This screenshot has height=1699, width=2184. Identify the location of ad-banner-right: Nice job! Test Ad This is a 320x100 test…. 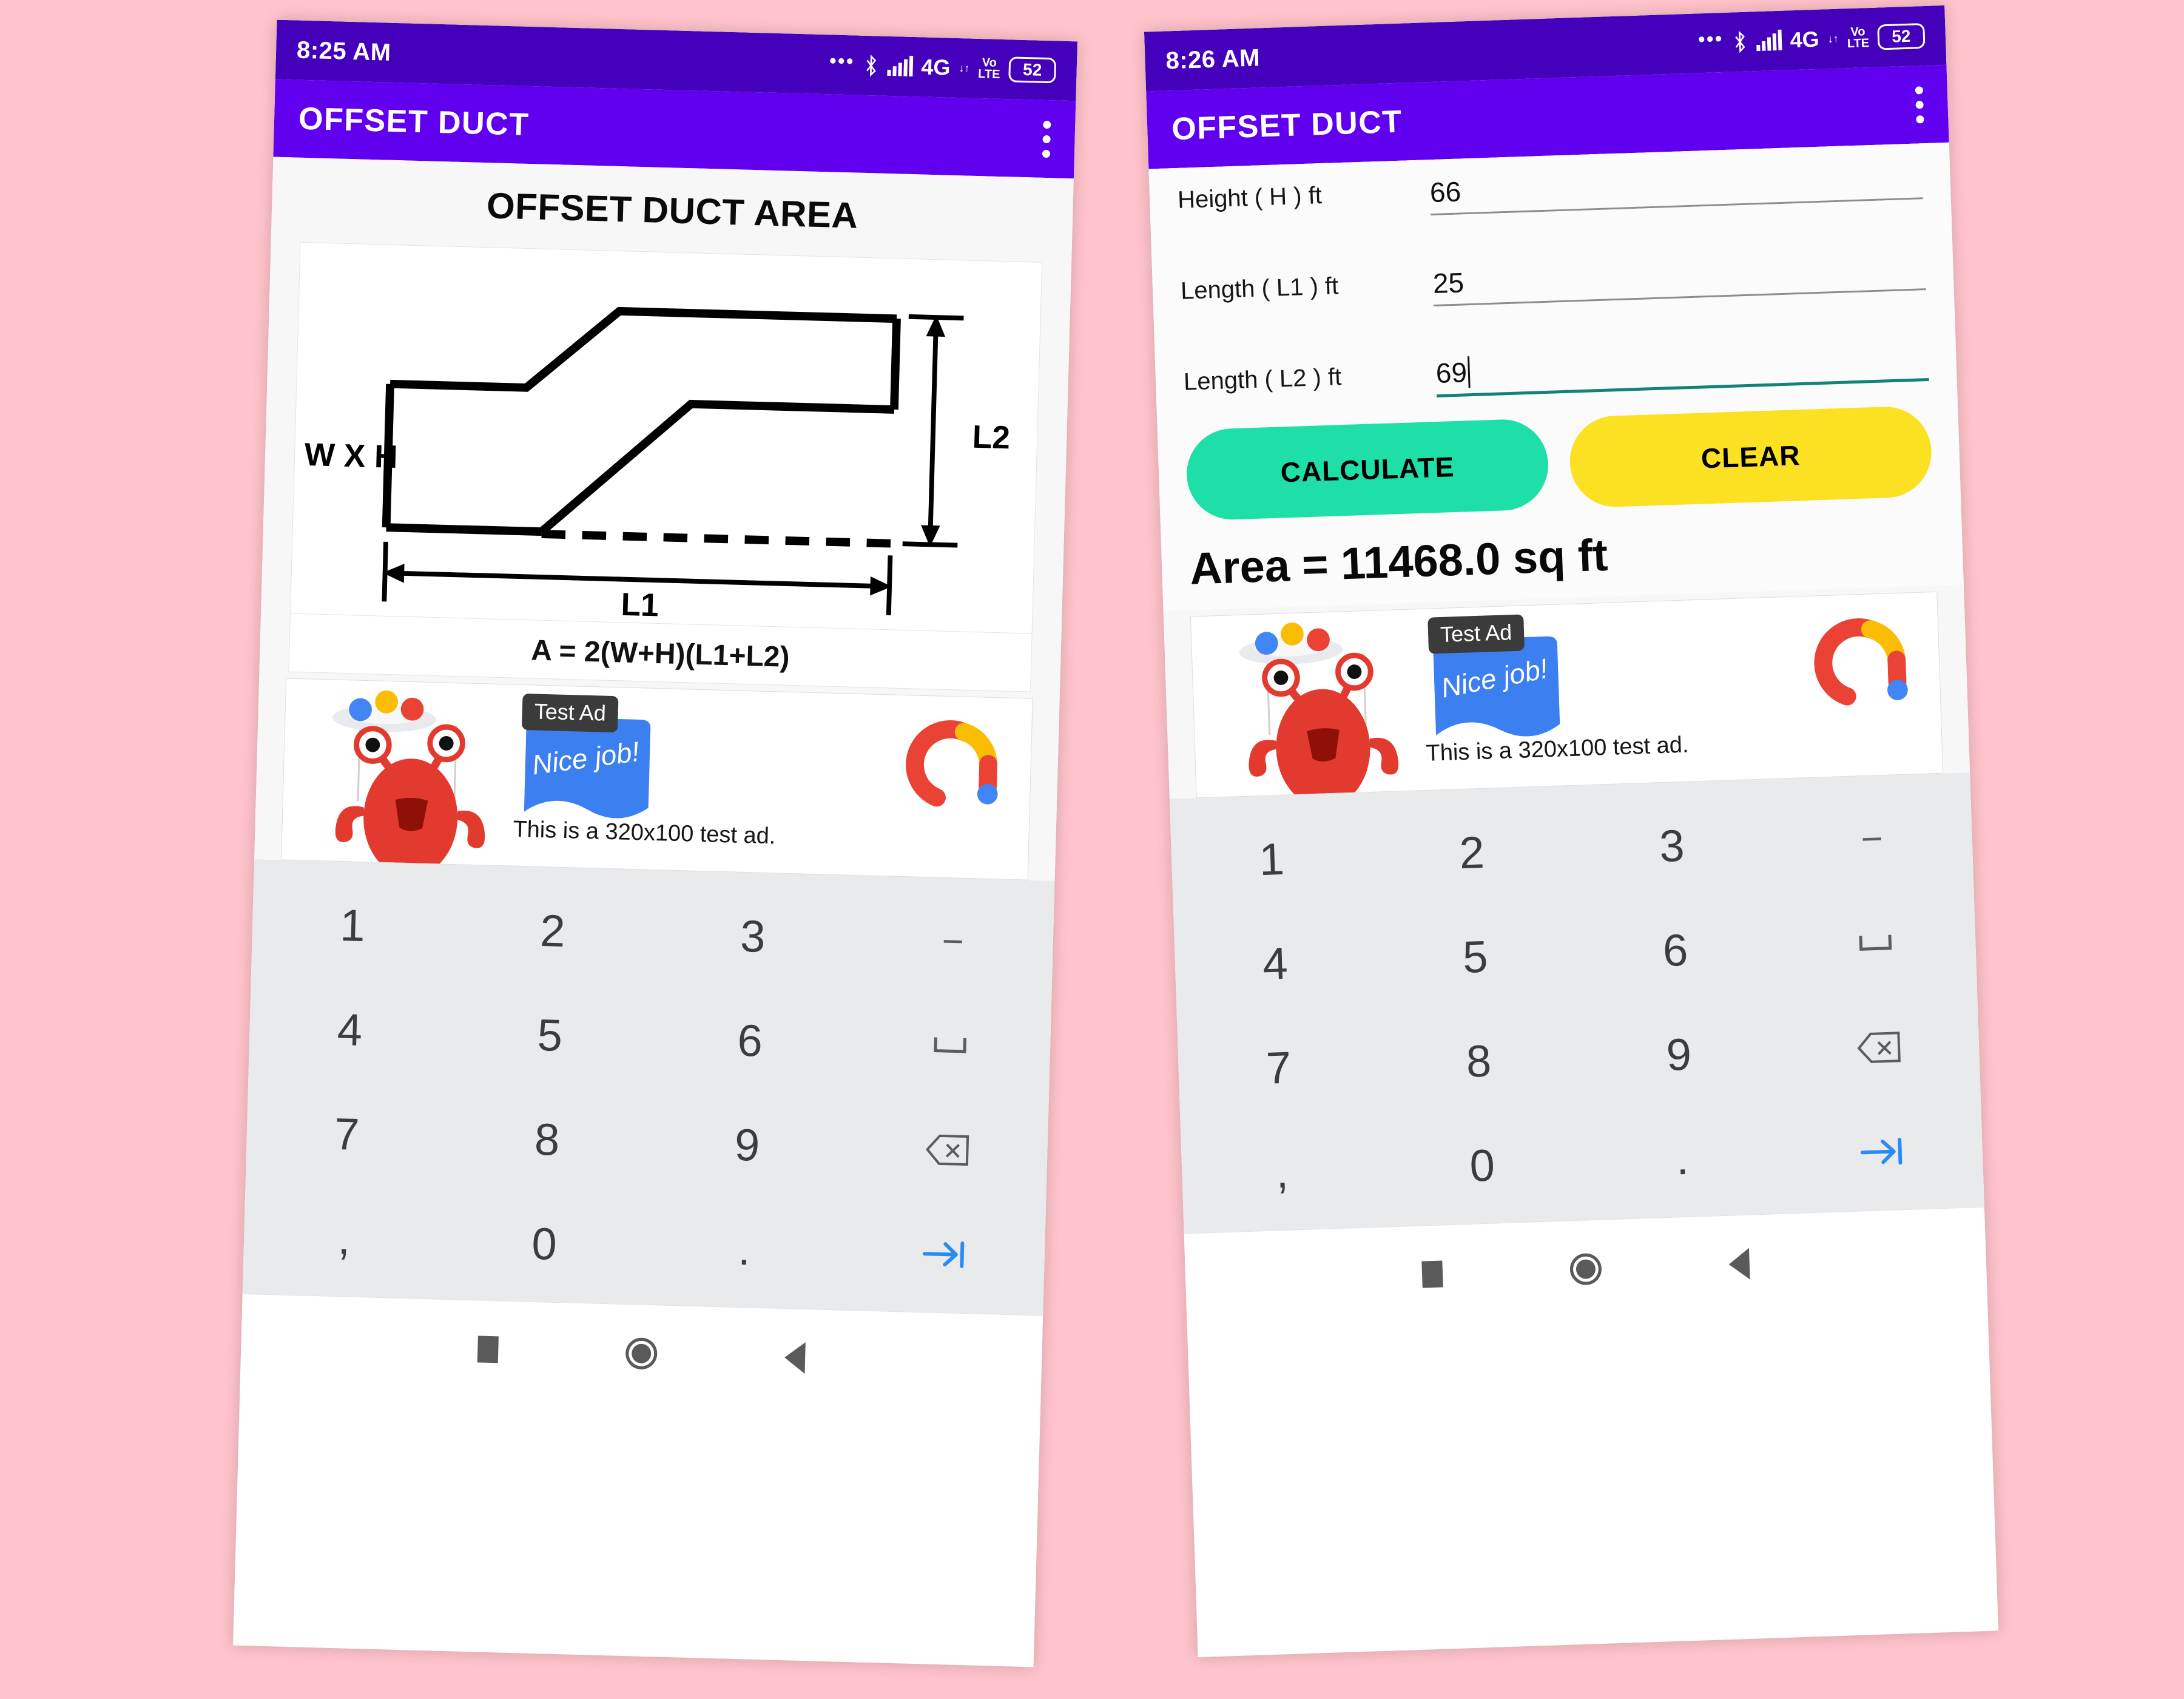
(1567, 695).